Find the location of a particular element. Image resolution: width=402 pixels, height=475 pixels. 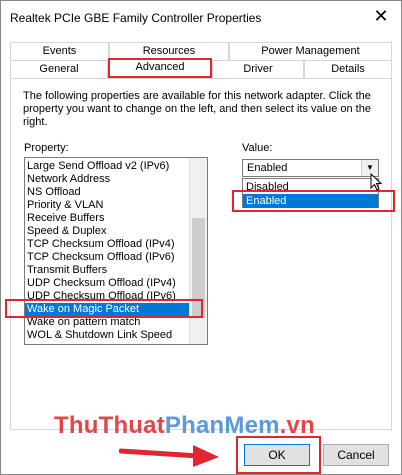

tab-label: Events is located at coordinates (59, 51).